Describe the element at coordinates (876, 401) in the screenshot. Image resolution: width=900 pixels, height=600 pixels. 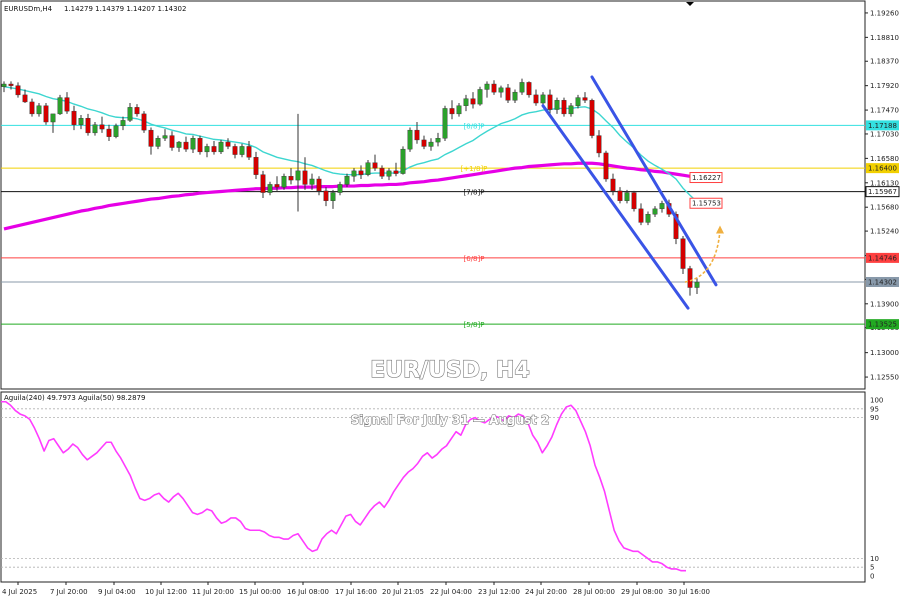
I see `indicator-tick-label: 100` at that location.